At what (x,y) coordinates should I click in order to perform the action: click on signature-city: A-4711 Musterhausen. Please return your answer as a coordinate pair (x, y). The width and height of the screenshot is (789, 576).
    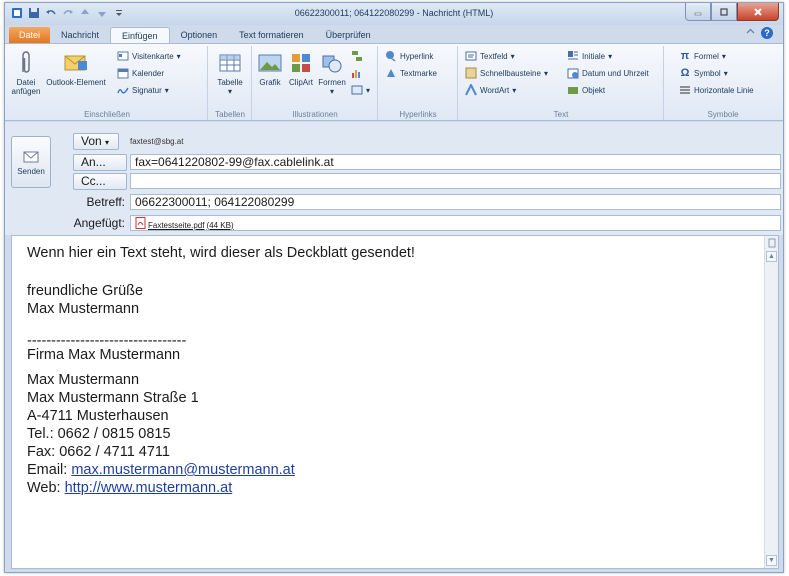
    Looking at the image, I should click on (98, 416).